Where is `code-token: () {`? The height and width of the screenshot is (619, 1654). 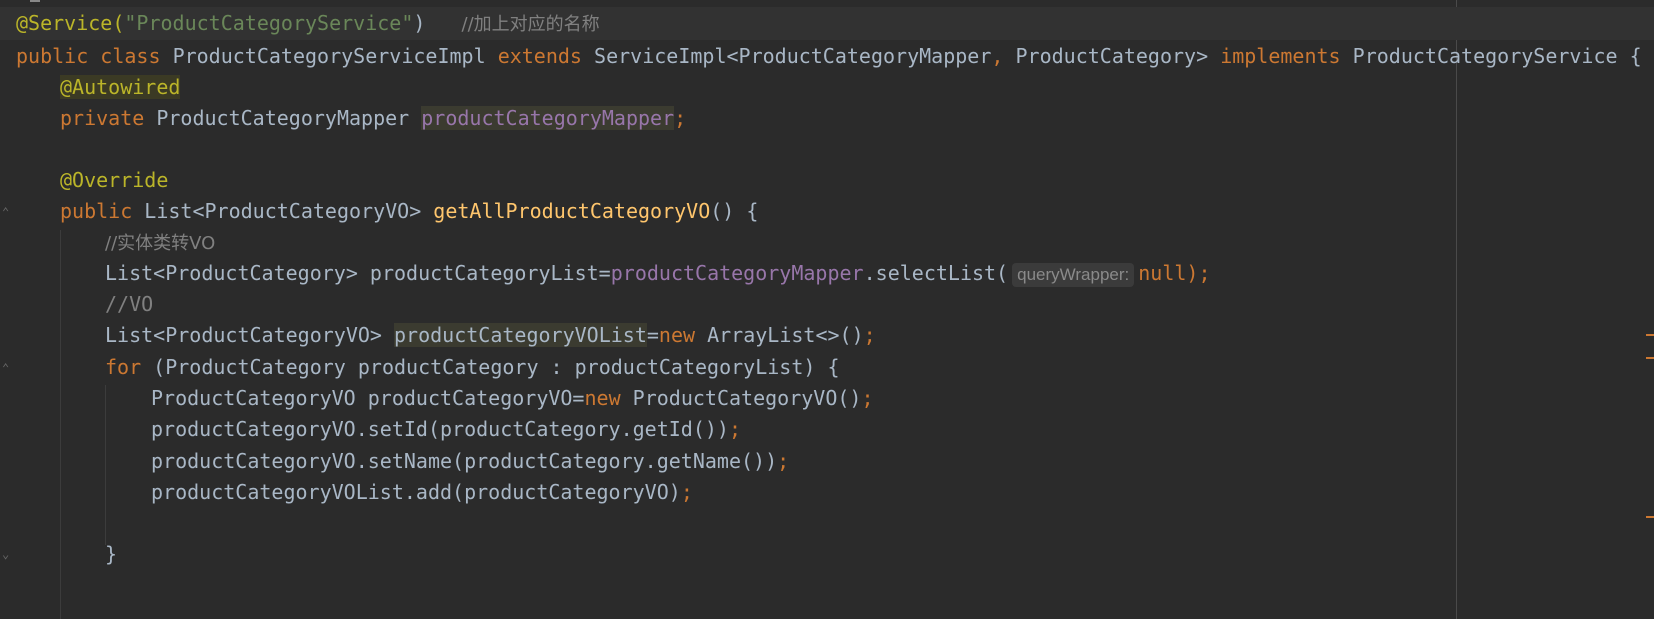
code-token: () { is located at coordinates (734, 211).